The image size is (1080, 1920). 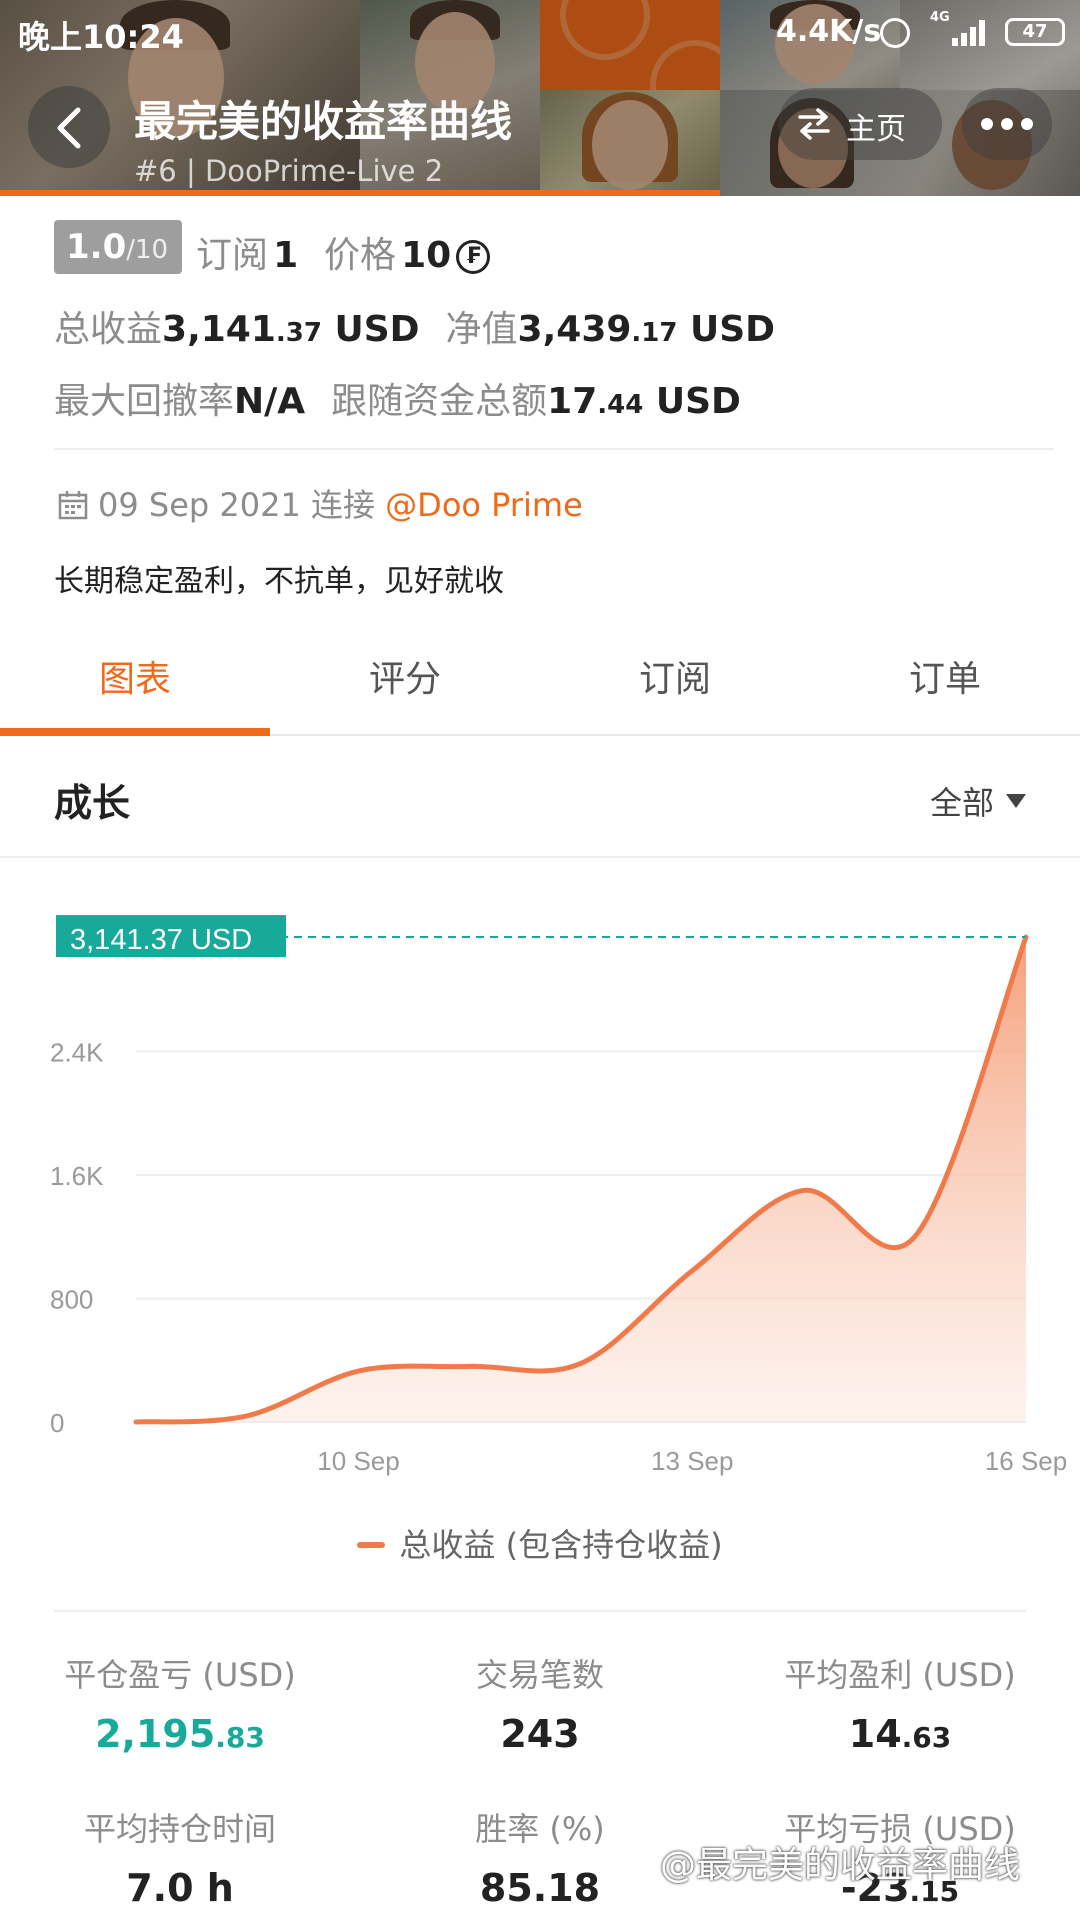 I want to click on tab-bar: 图表 评分 订阅 订单, so click(x=540, y=683).